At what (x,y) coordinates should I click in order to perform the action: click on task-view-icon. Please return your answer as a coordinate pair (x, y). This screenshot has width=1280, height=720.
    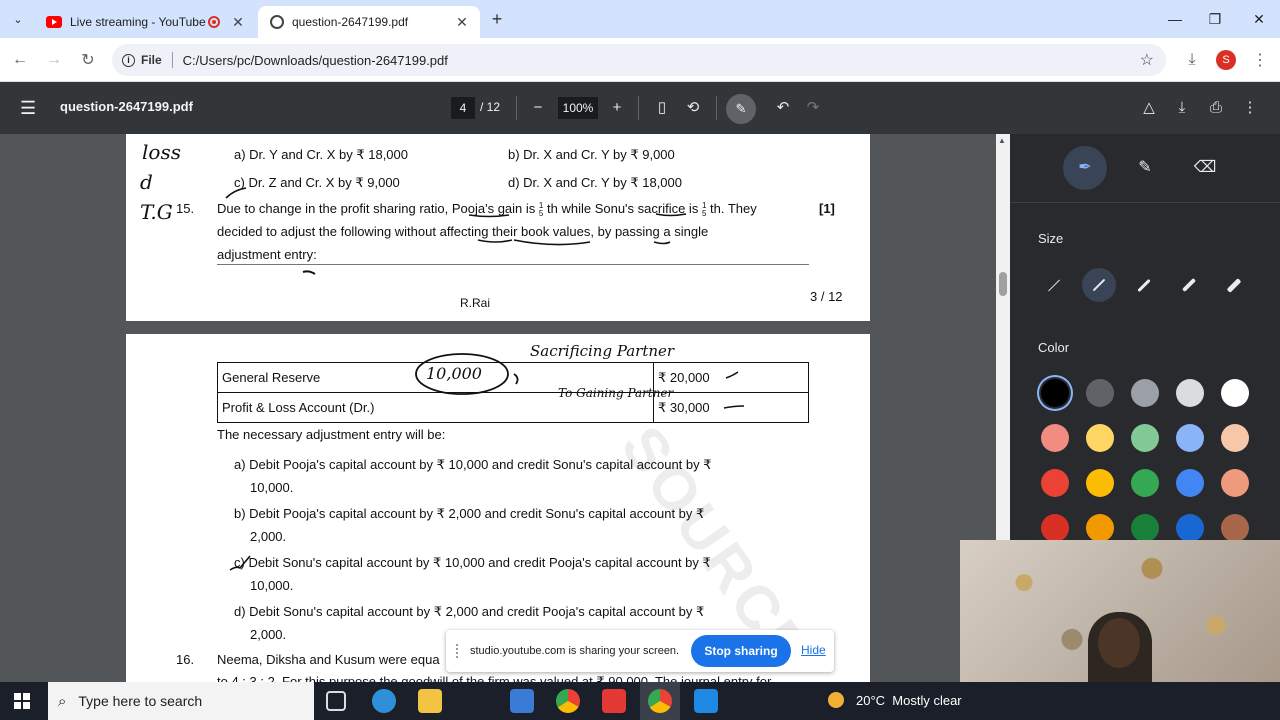
    Looking at the image, I should click on (336, 701).